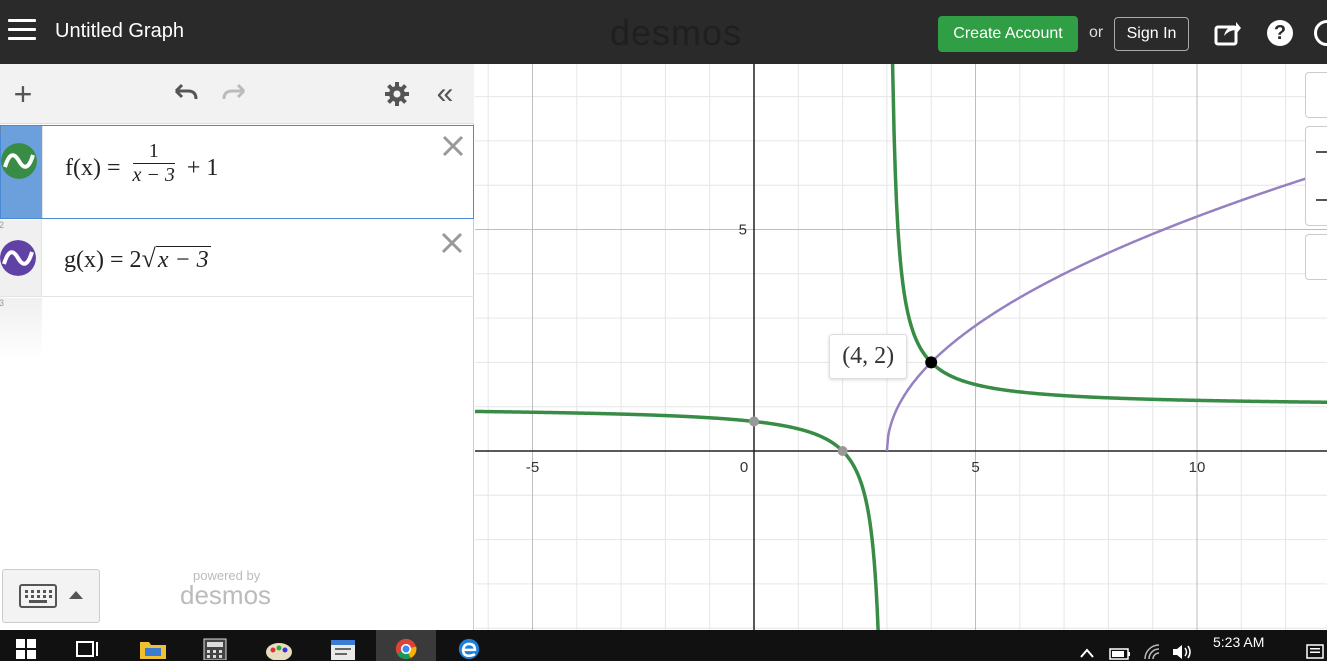 Image resolution: width=1327 pixels, height=661 pixels. Describe the element at coordinates (38, 596) in the screenshot. I see `keyboard-icon` at that location.